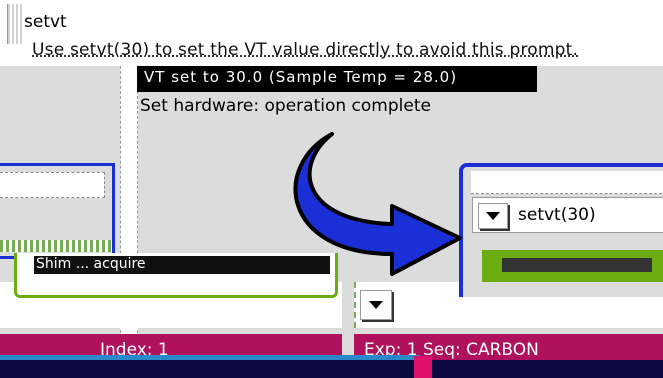 The width and height of the screenshot is (663, 378). What do you see at coordinates (129, 222) in the screenshot?
I see `panel-divider` at bounding box center [129, 222].